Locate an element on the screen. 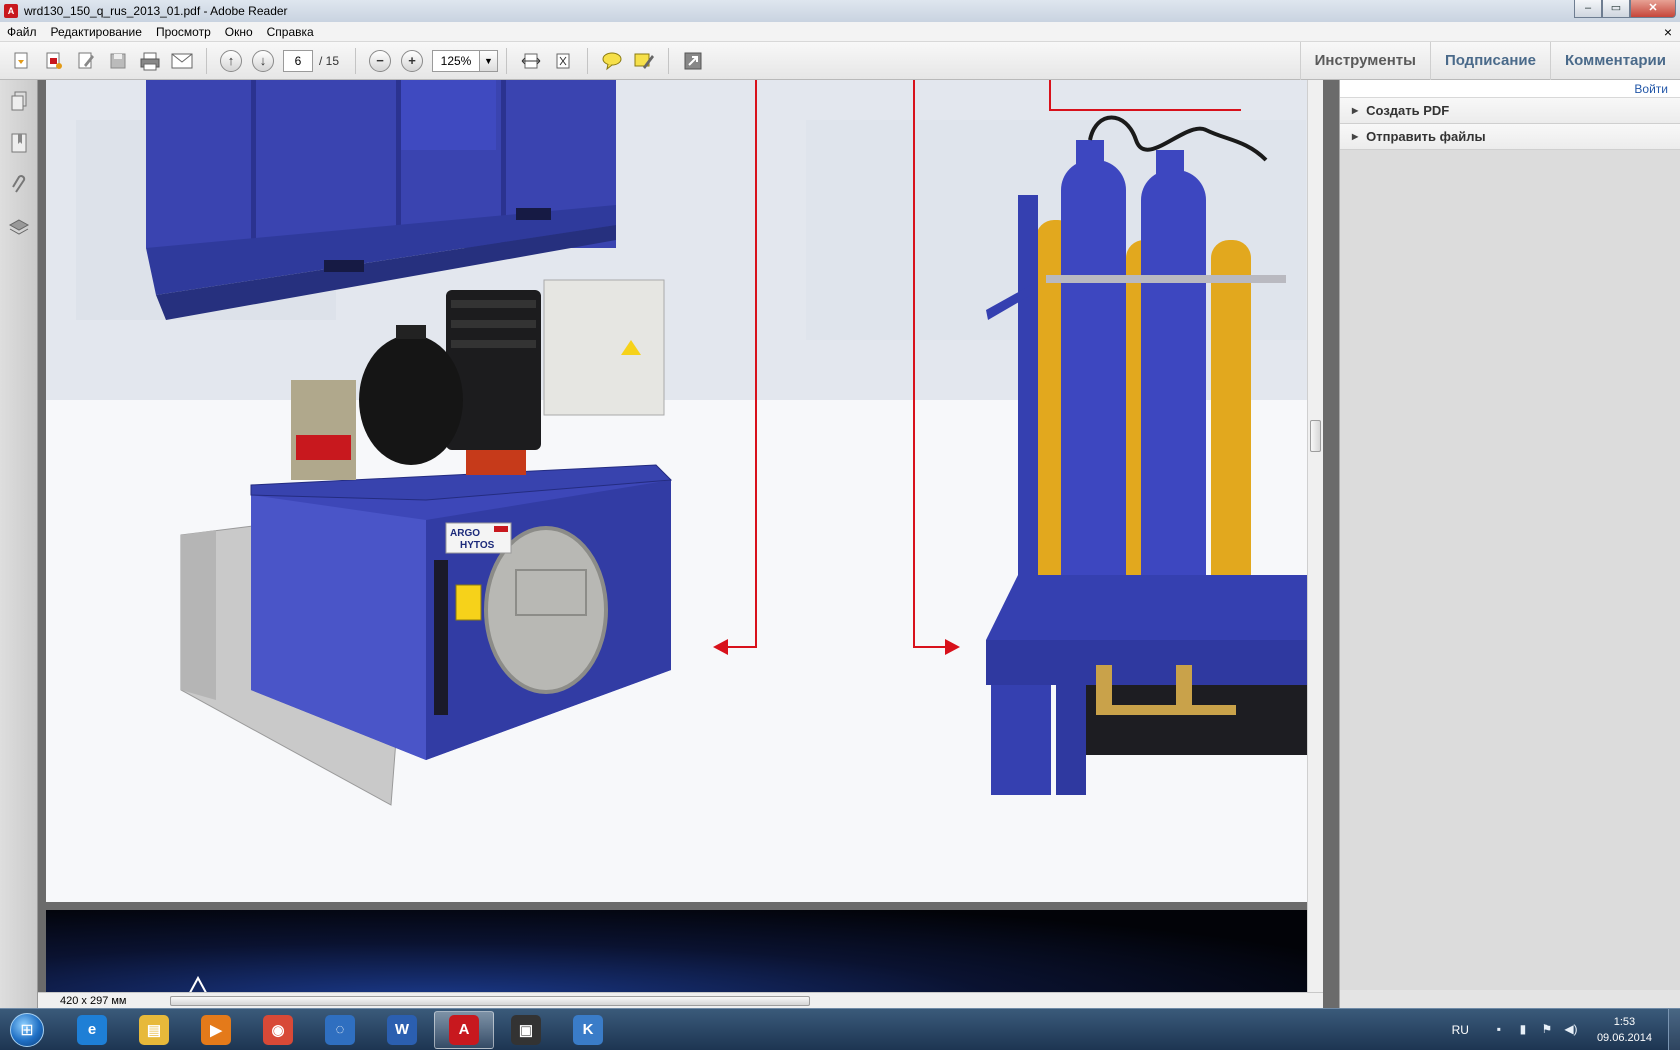  tab-tools: Инструменты is located at coordinates (1364, 61).